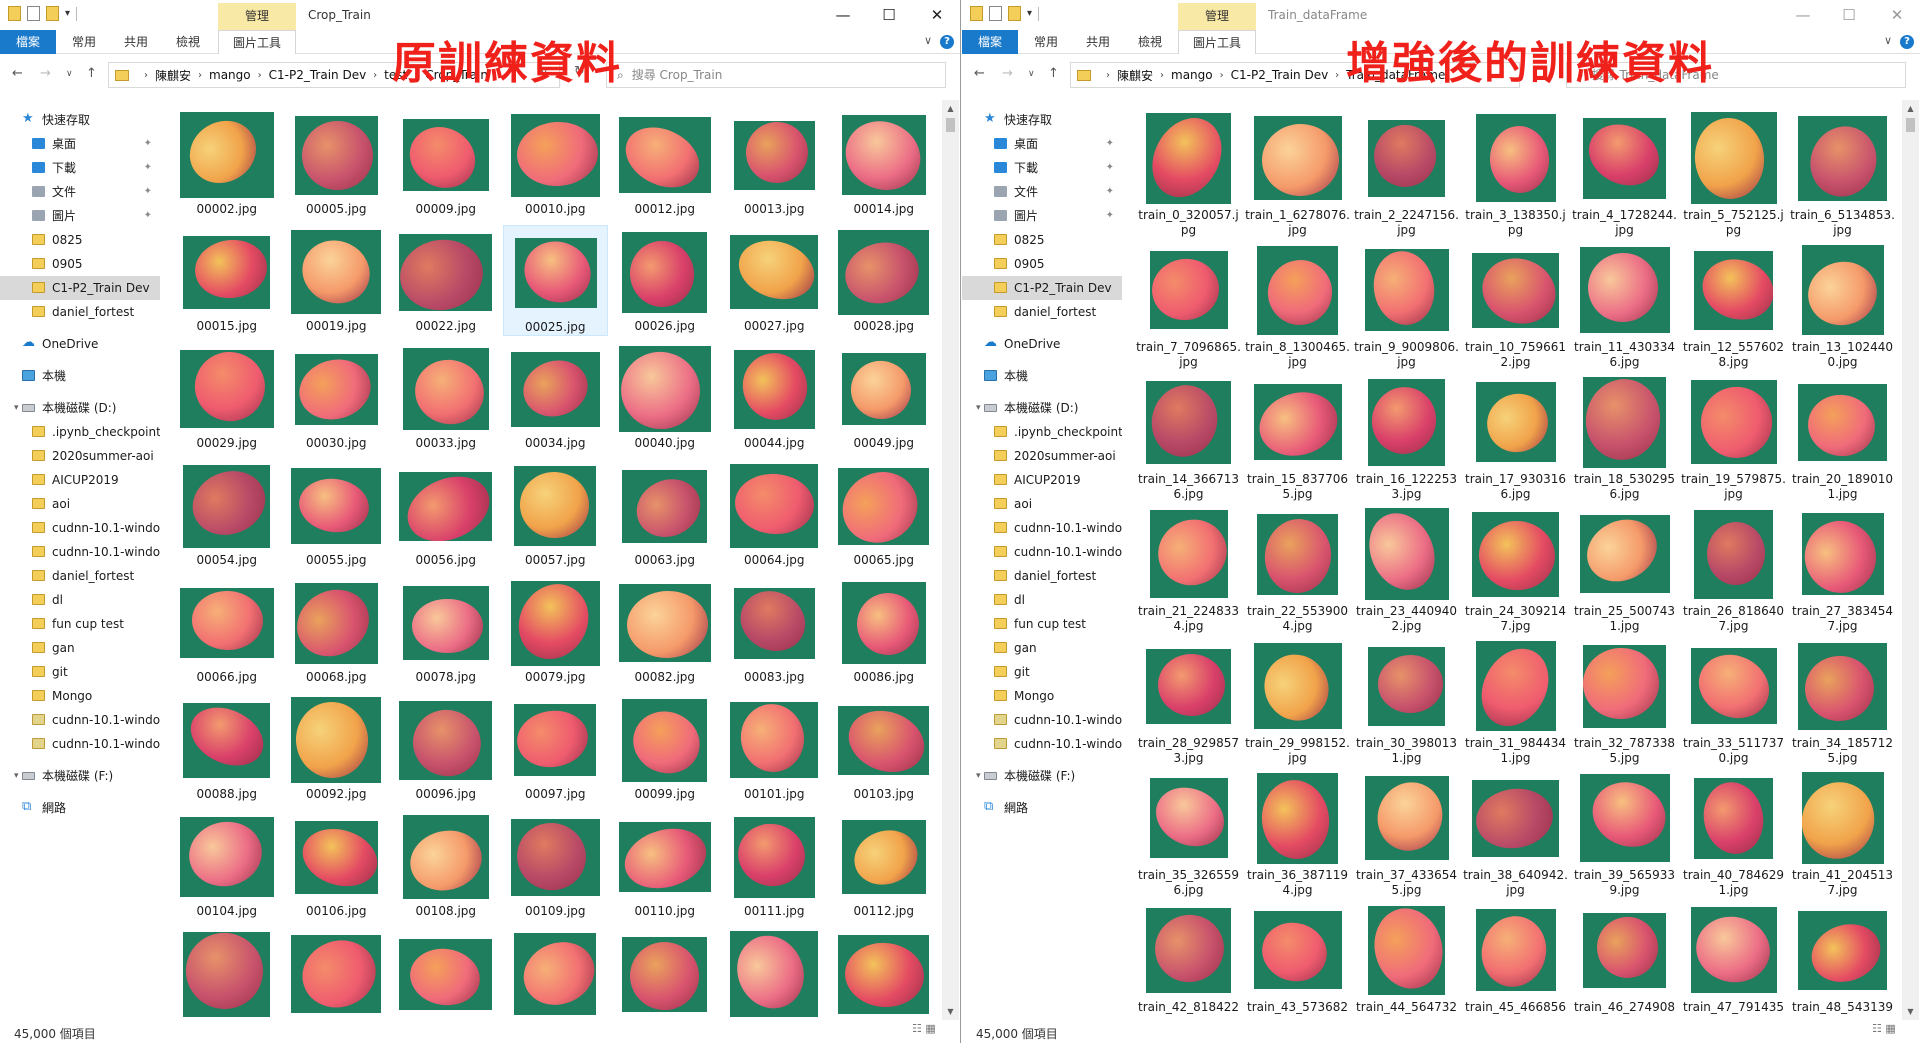  I want to click on sidebar-item: daniel_fortest, so click(1042, 312).